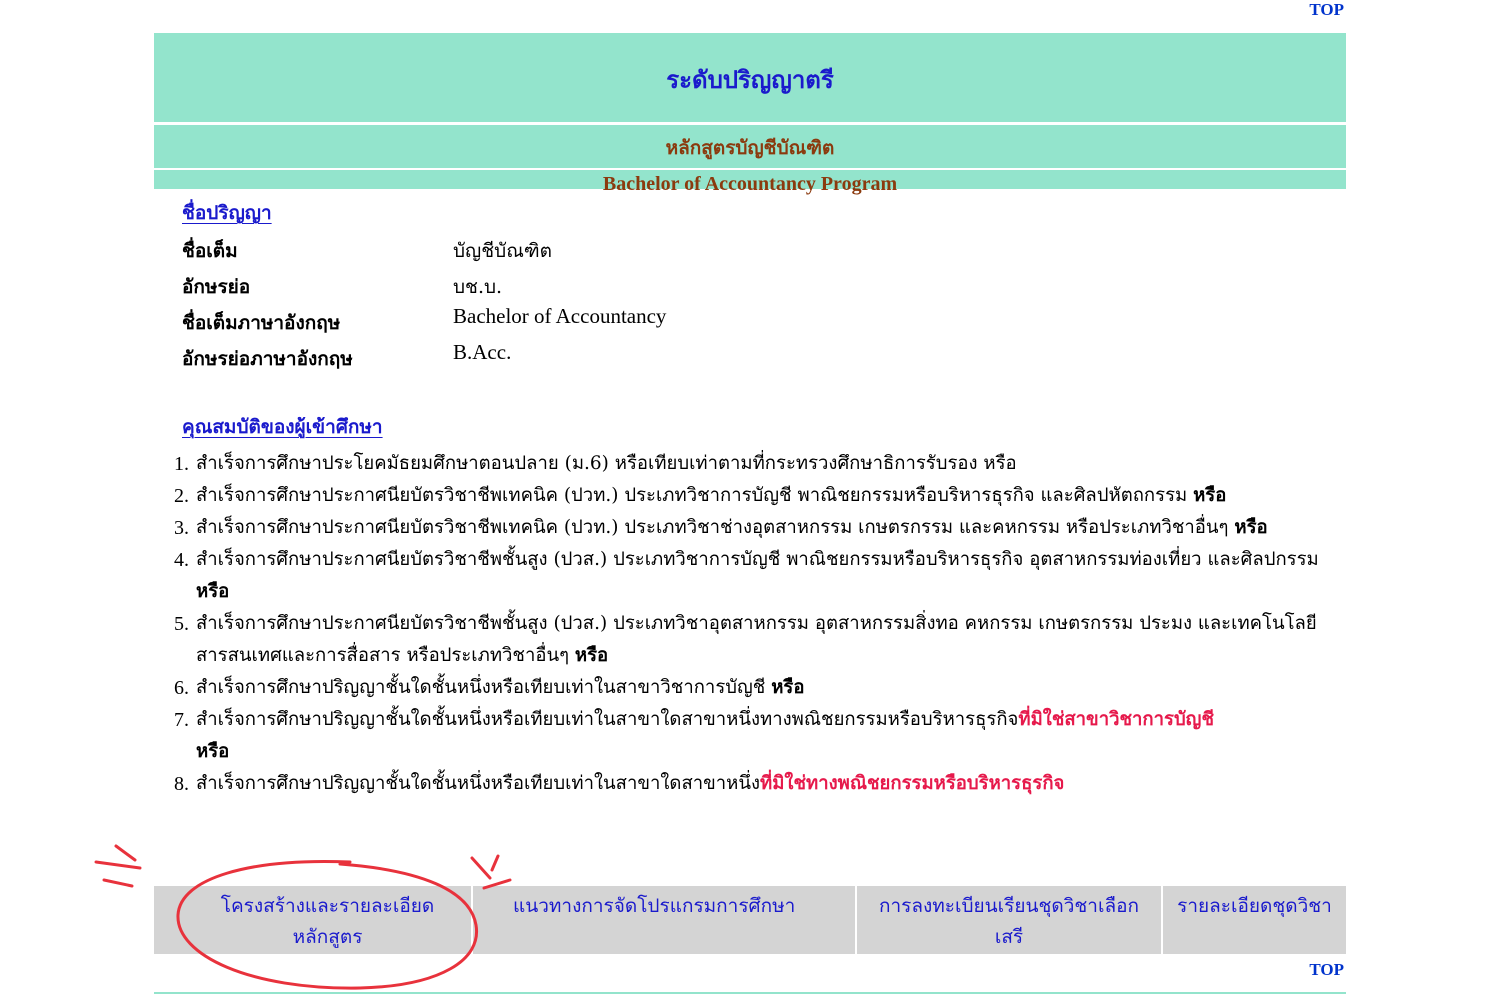  Describe the element at coordinates (502, 251) in the screenshot. I see `degree-fullname-value: บัญชีบัณฑิต` at that location.